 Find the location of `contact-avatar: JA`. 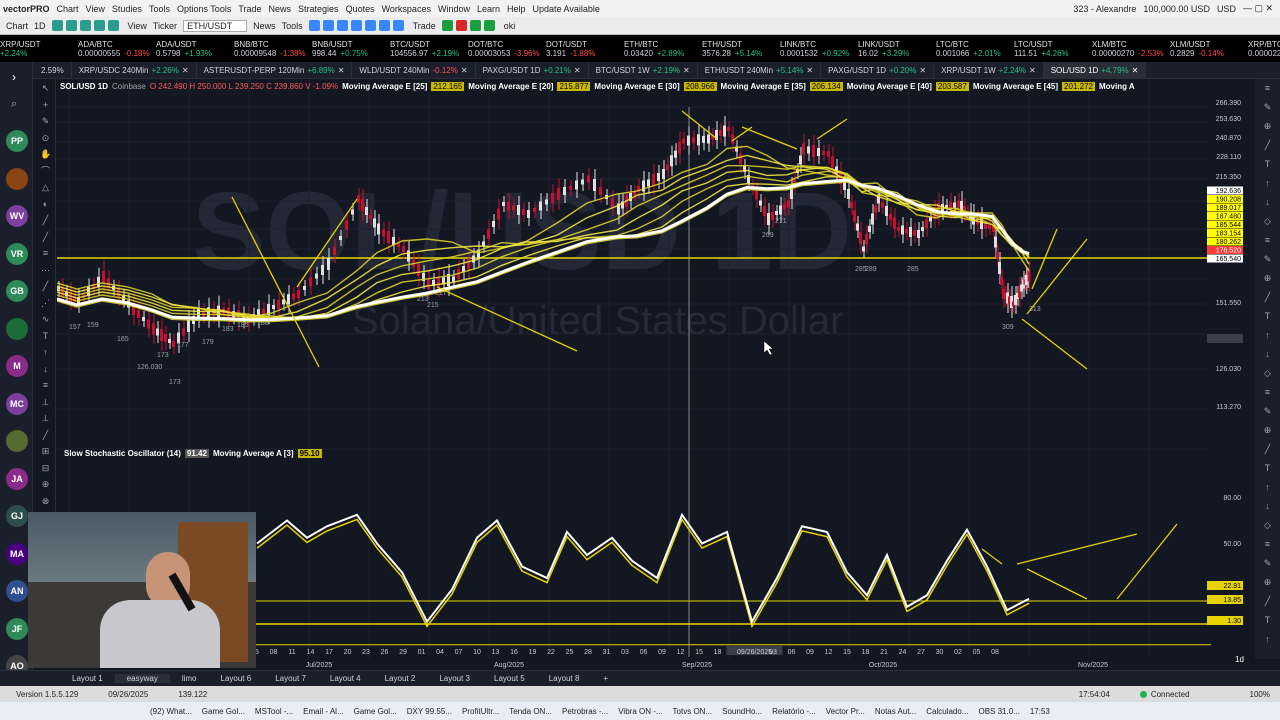

contact-avatar: JA is located at coordinates (17, 478).